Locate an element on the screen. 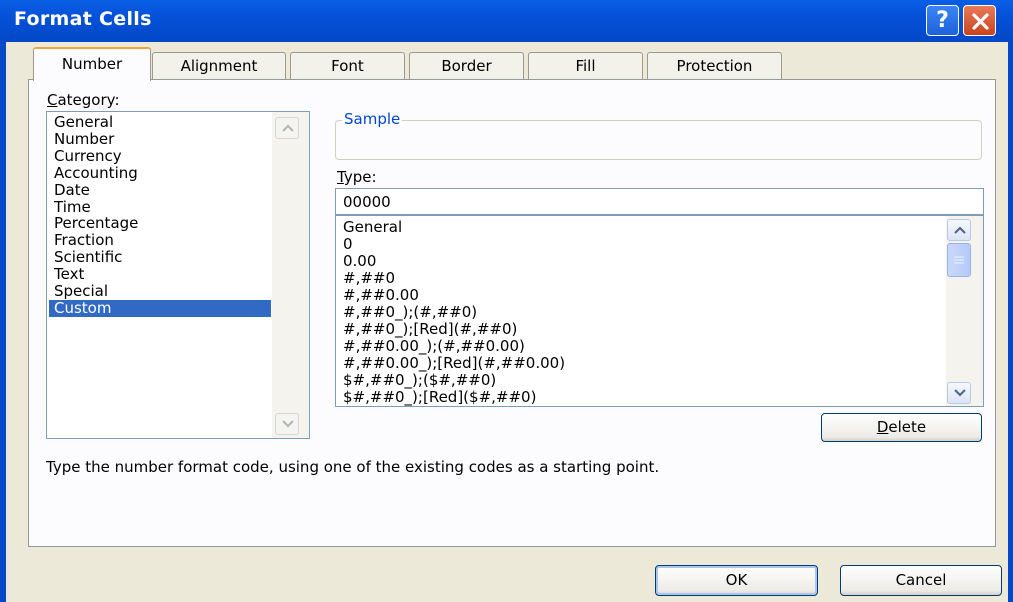  window-left-border is located at coordinates (3, 322).